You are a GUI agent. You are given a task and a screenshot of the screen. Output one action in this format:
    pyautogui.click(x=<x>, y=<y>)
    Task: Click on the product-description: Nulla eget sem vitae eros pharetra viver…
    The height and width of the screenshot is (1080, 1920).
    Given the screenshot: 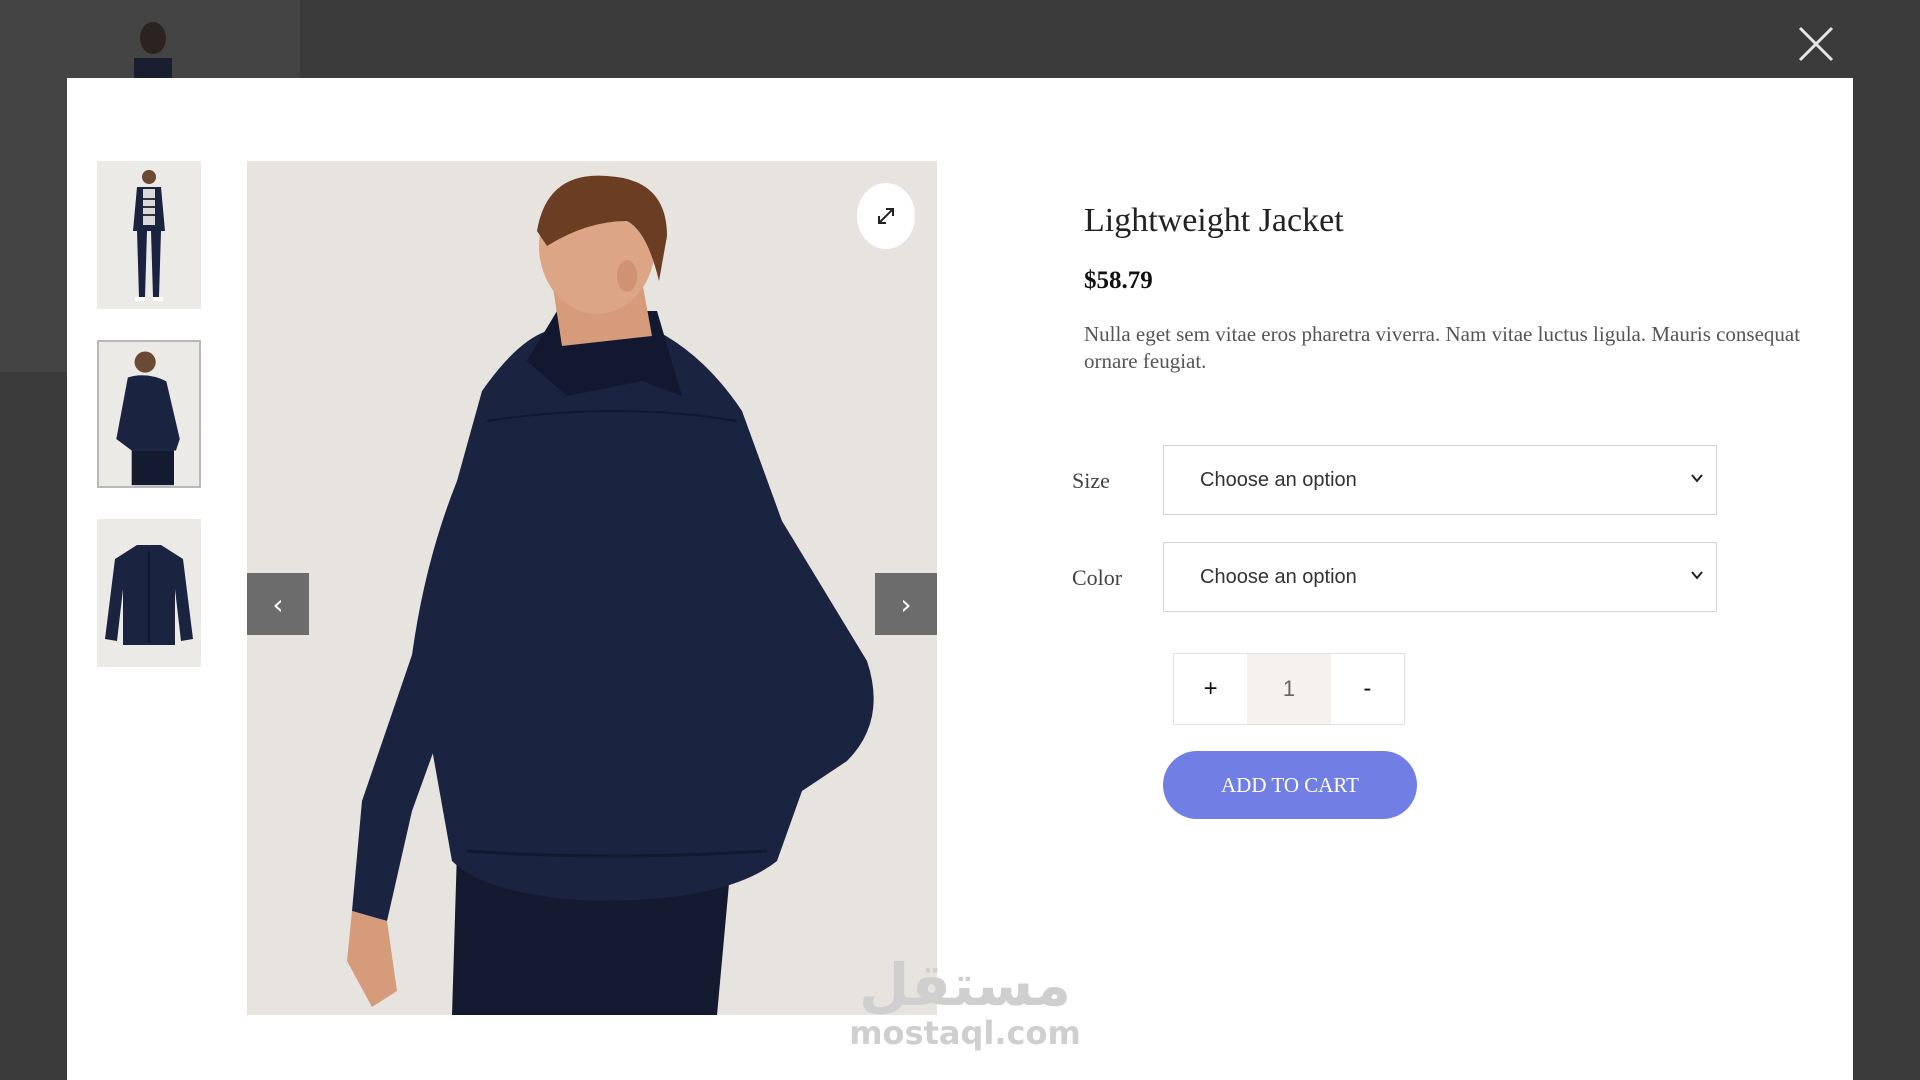 What is the action you would take?
    pyautogui.click(x=1442, y=347)
    